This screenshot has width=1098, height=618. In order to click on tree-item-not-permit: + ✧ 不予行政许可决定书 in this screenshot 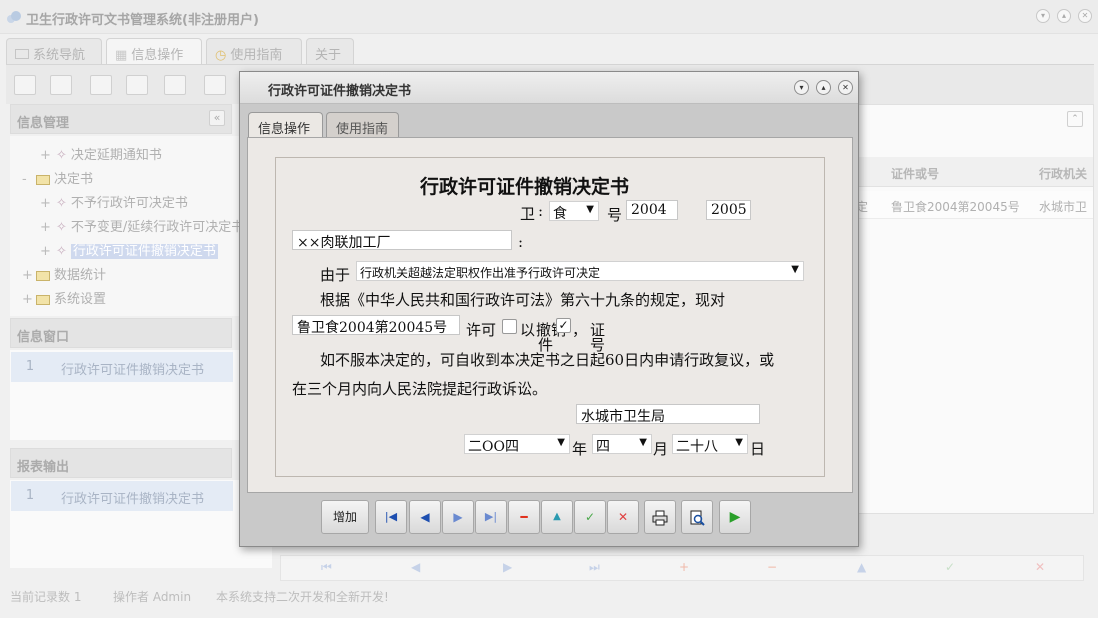, I will do `click(114, 201)`.